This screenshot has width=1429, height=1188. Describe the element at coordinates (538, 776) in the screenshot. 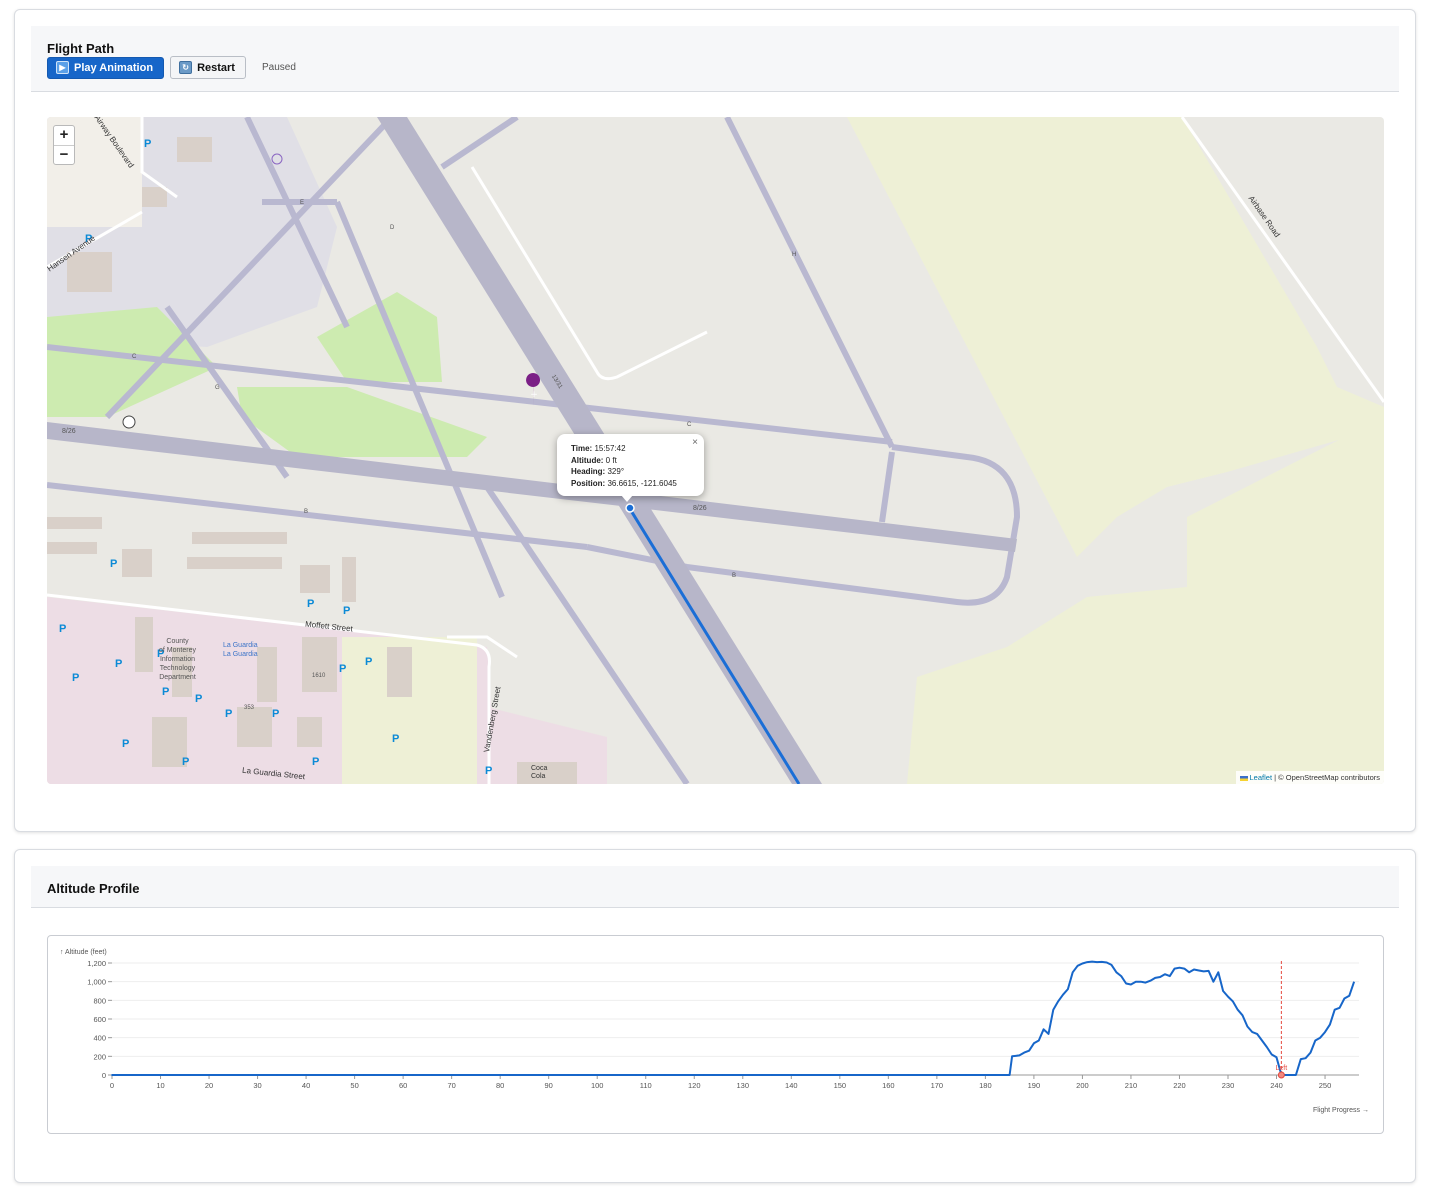

I see `coca-line-2: Cola` at that location.